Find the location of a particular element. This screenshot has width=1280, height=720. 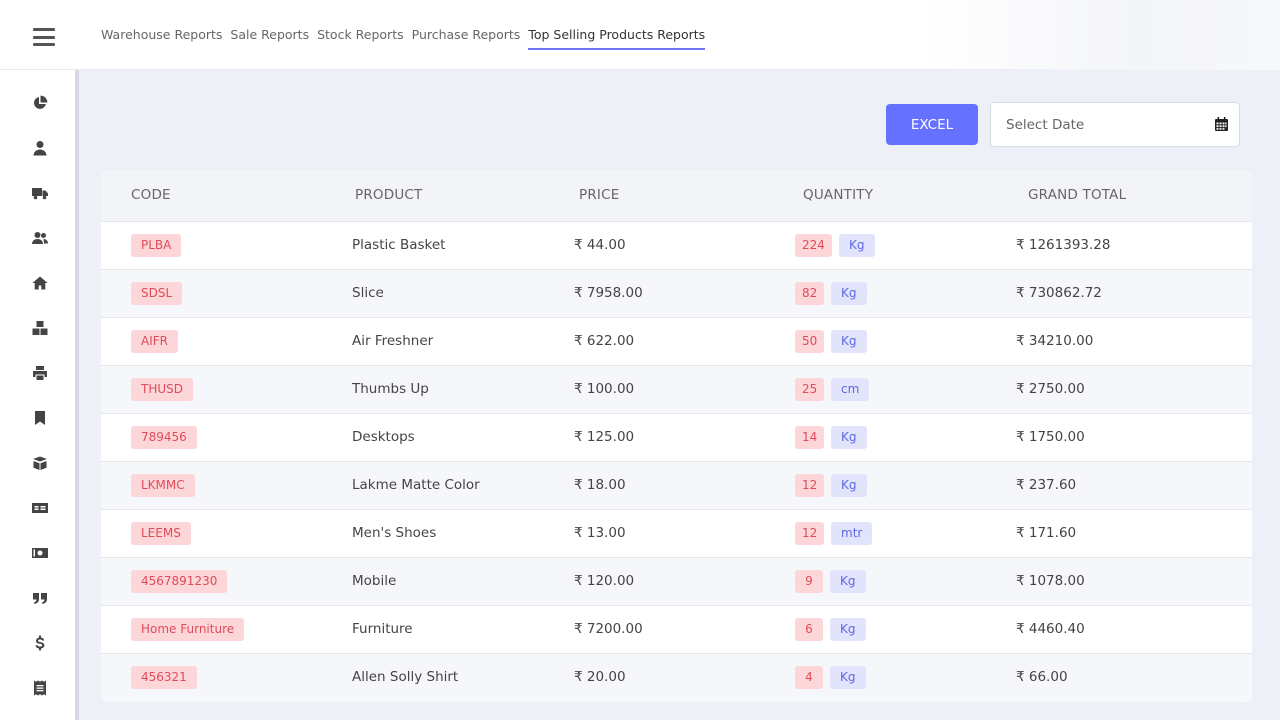

product-name: Air Freshner is located at coordinates (393, 341).